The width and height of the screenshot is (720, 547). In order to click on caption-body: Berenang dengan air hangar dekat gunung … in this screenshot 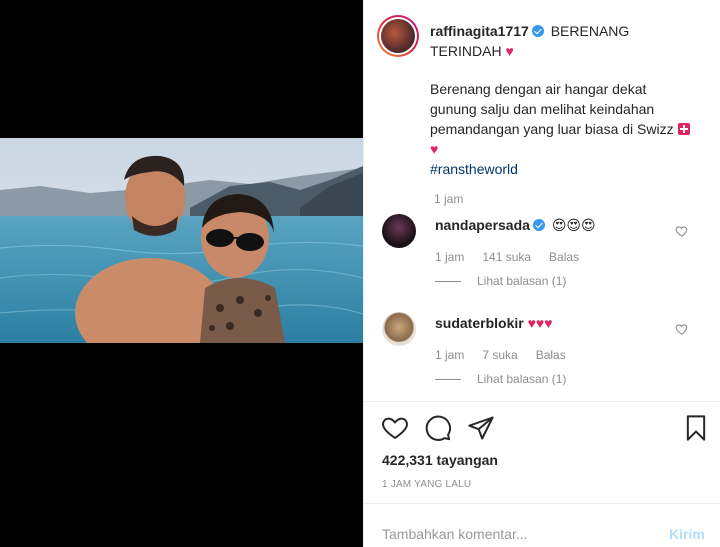, I will do `click(560, 129)`.